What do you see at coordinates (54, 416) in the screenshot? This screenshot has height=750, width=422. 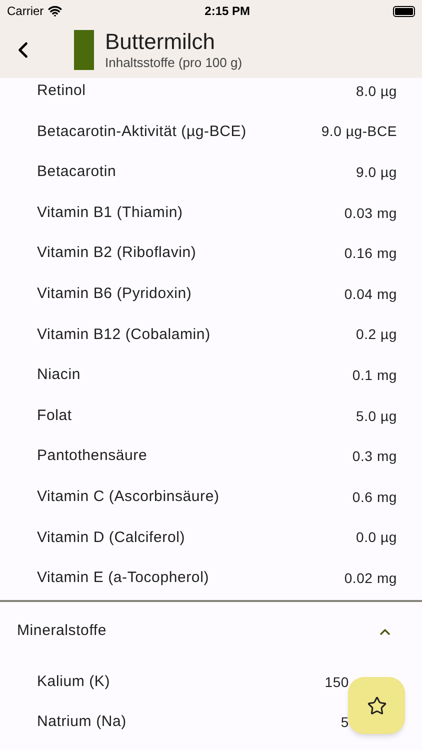 I see `nutrient-name: Folat` at bounding box center [54, 416].